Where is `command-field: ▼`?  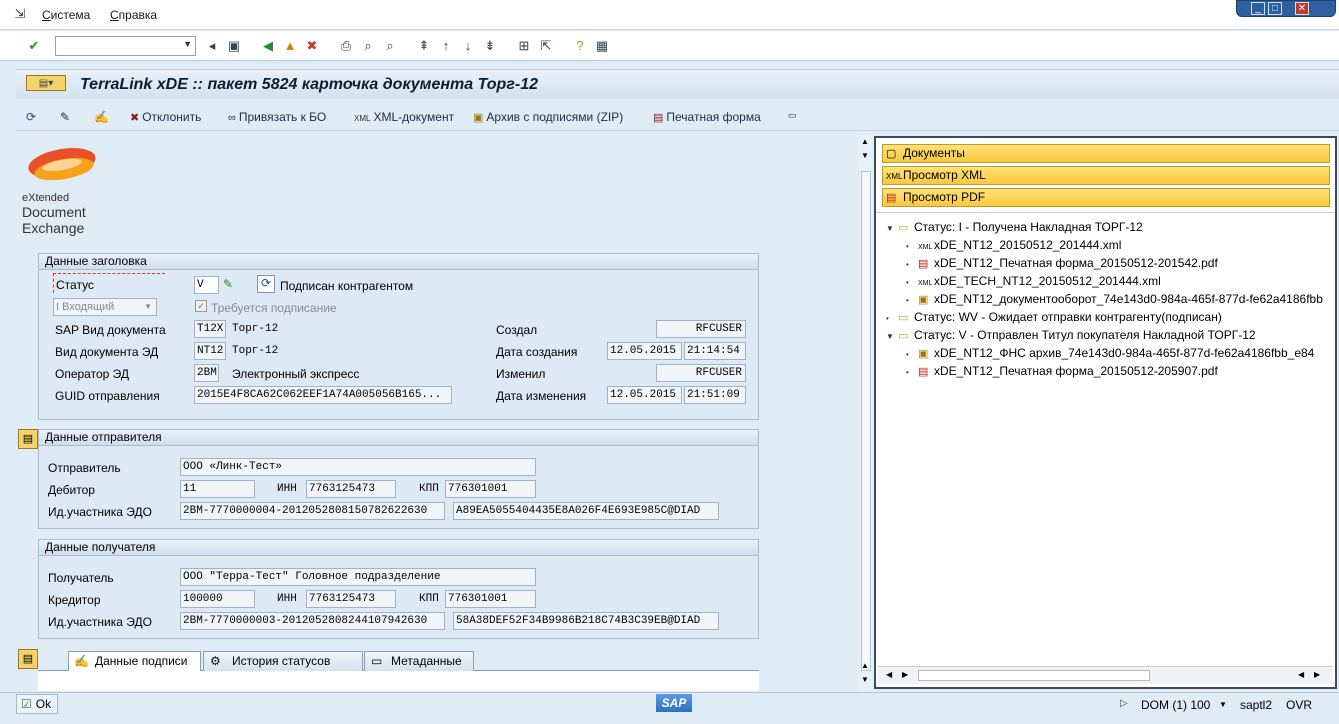 command-field: ▼ is located at coordinates (125, 46).